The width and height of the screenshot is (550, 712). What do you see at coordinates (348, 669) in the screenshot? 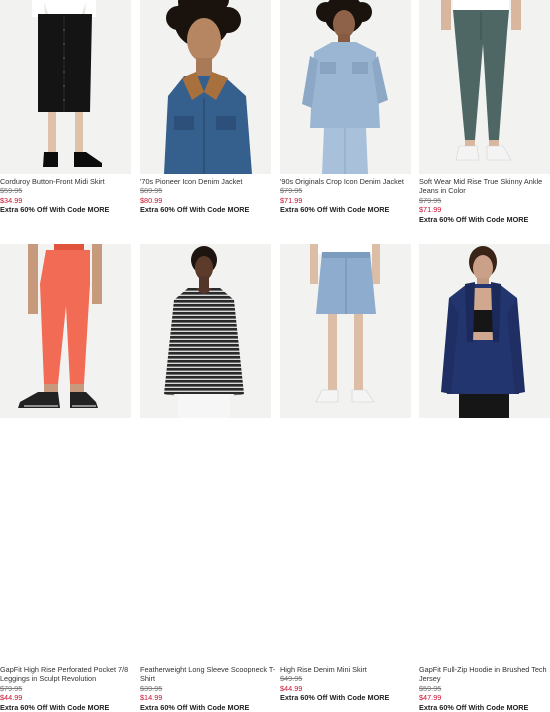
I see `product-name: High Rise Denim Mini Skirt` at bounding box center [348, 669].